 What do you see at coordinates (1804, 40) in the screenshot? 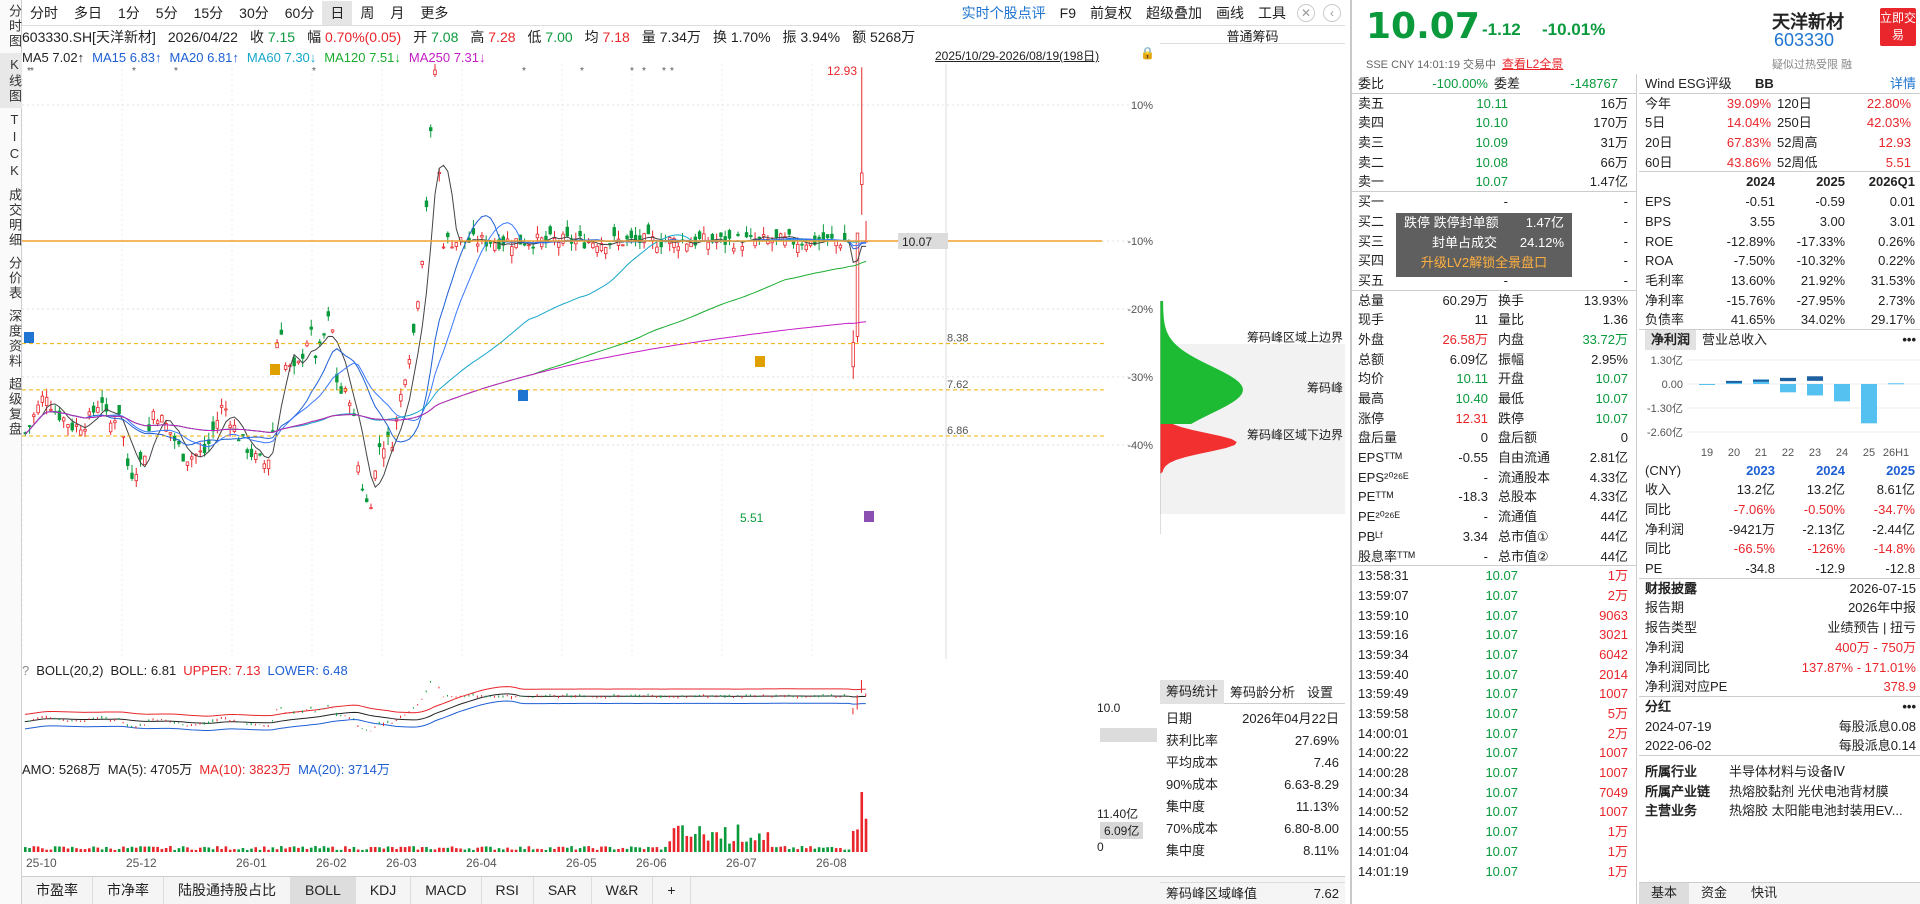
I see `stock-code-link: 603330` at bounding box center [1804, 40].